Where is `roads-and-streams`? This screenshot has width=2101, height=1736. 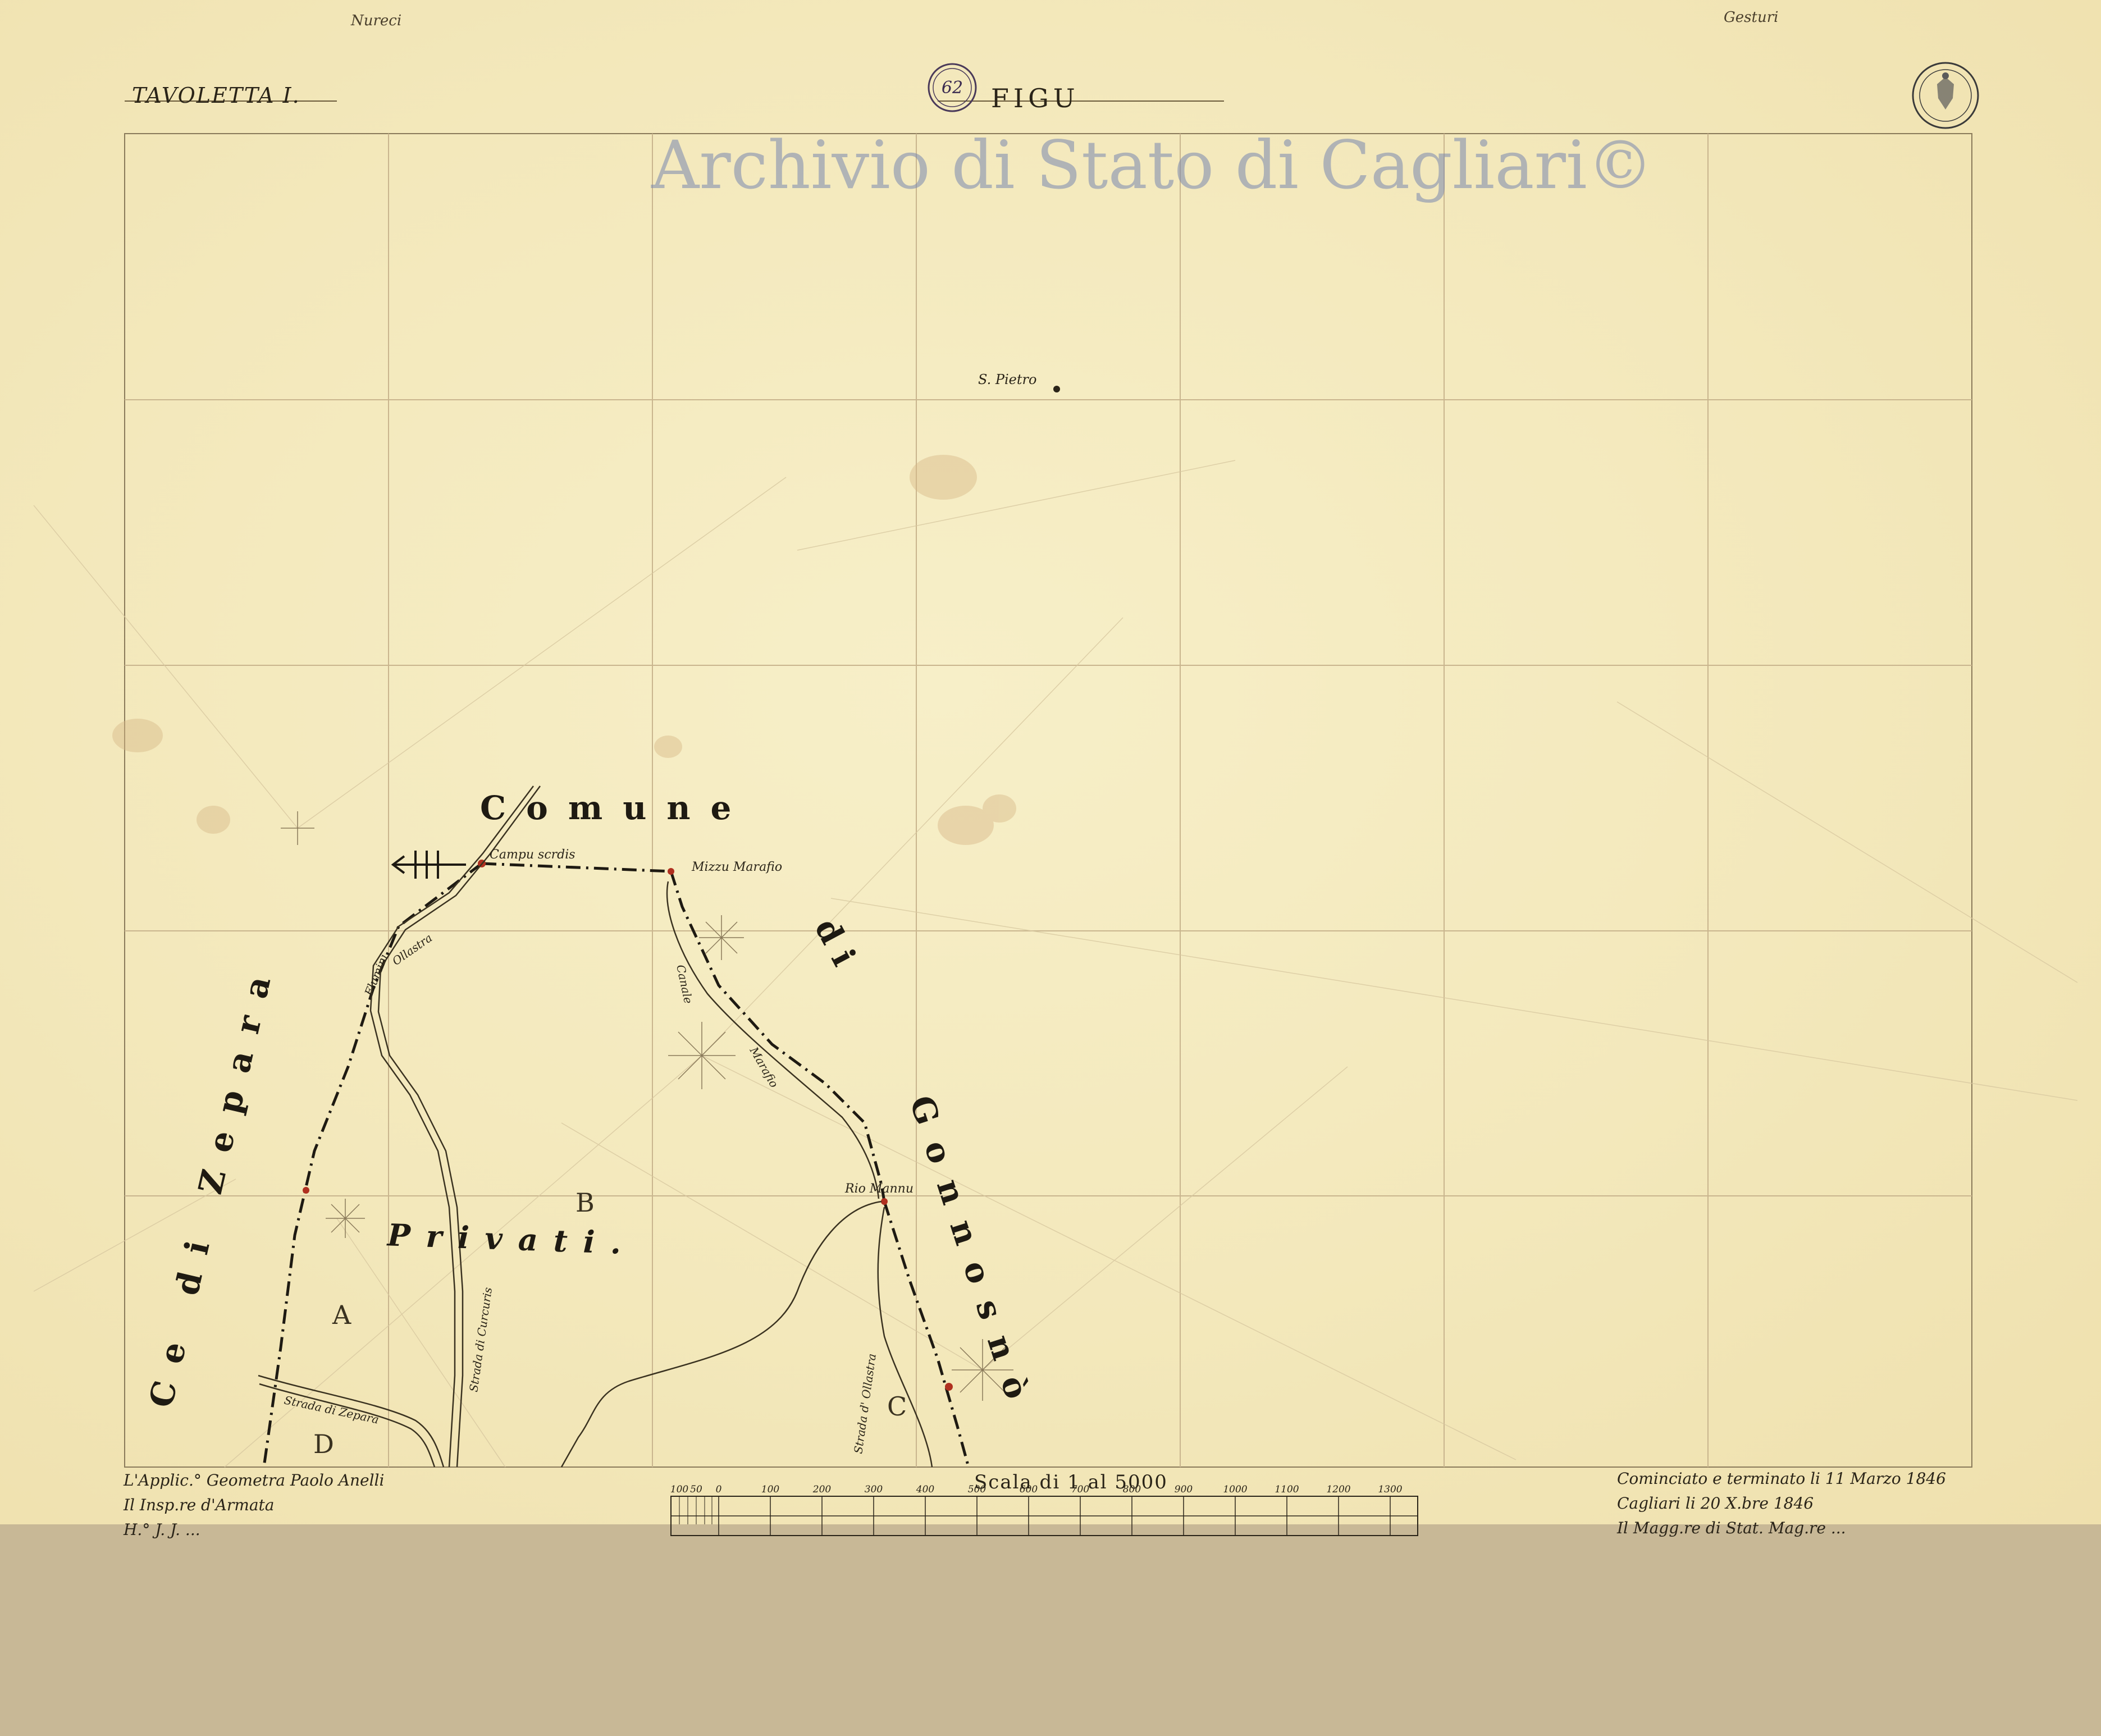 roads-and-streams is located at coordinates (595, 1127).